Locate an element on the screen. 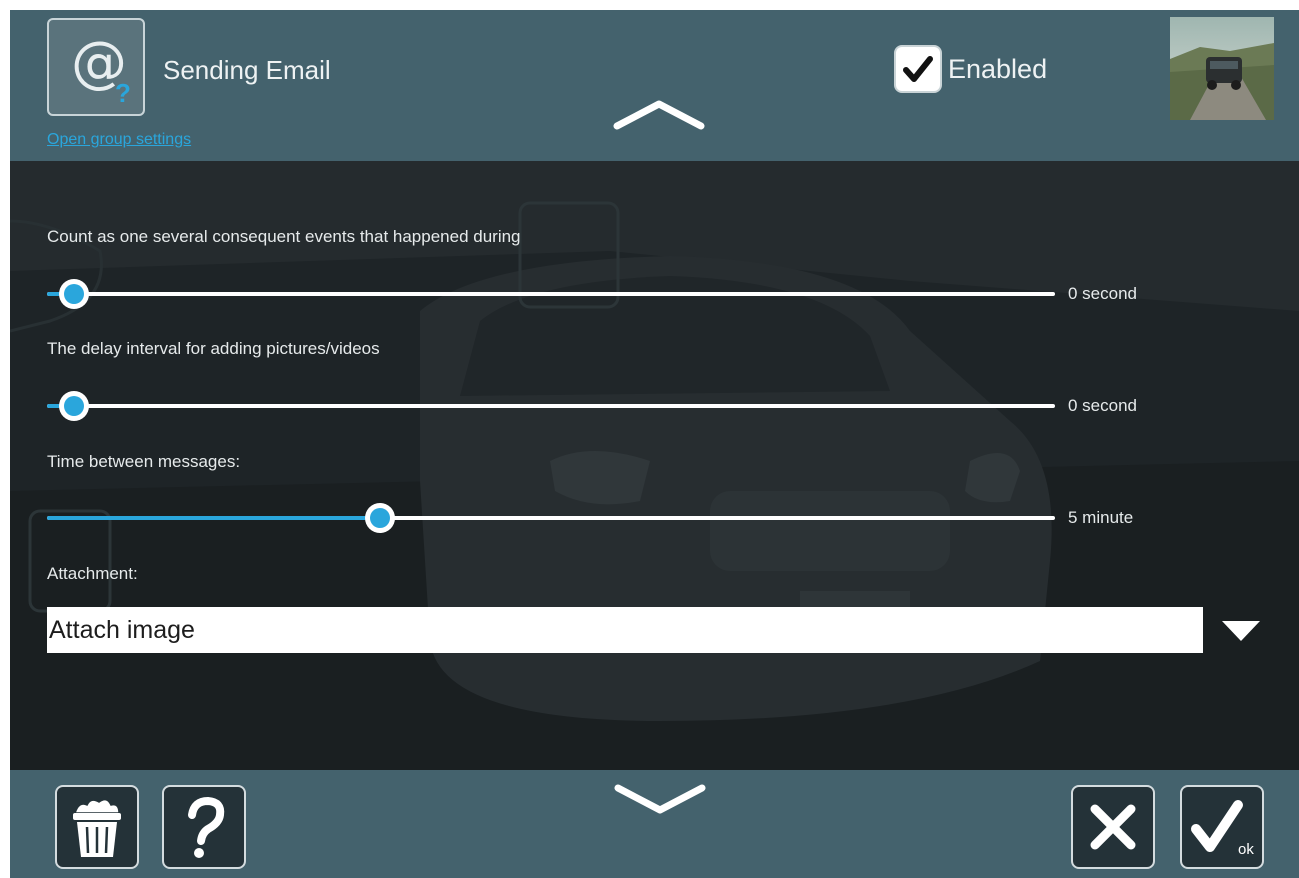 Image resolution: width=1299 pixels, height=878 pixels. merge-events-slider is located at coordinates (551, 294).